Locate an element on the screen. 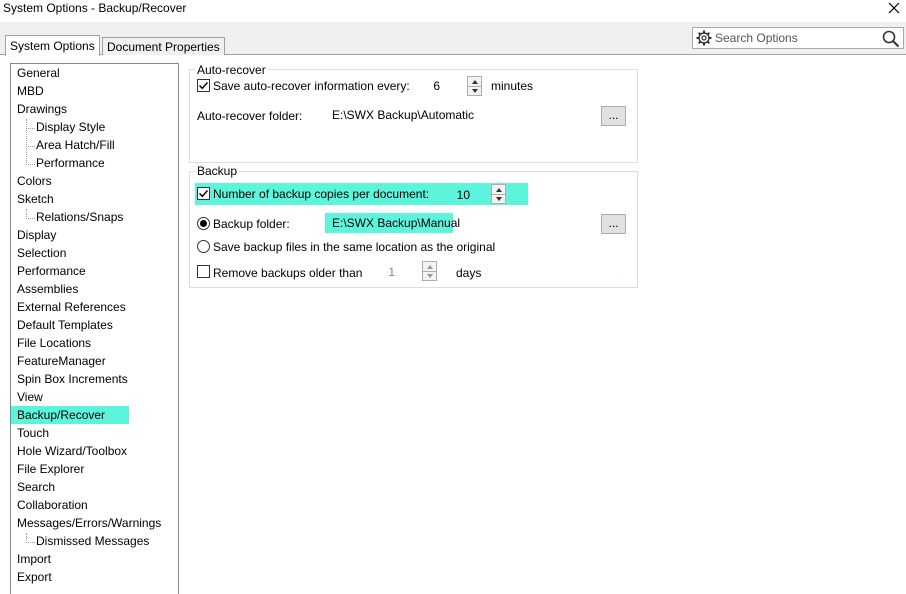 Image resolution: width=906 pixels, height=594 pixels. remove-backups-value: 1 is located at coordinates (387, 272).